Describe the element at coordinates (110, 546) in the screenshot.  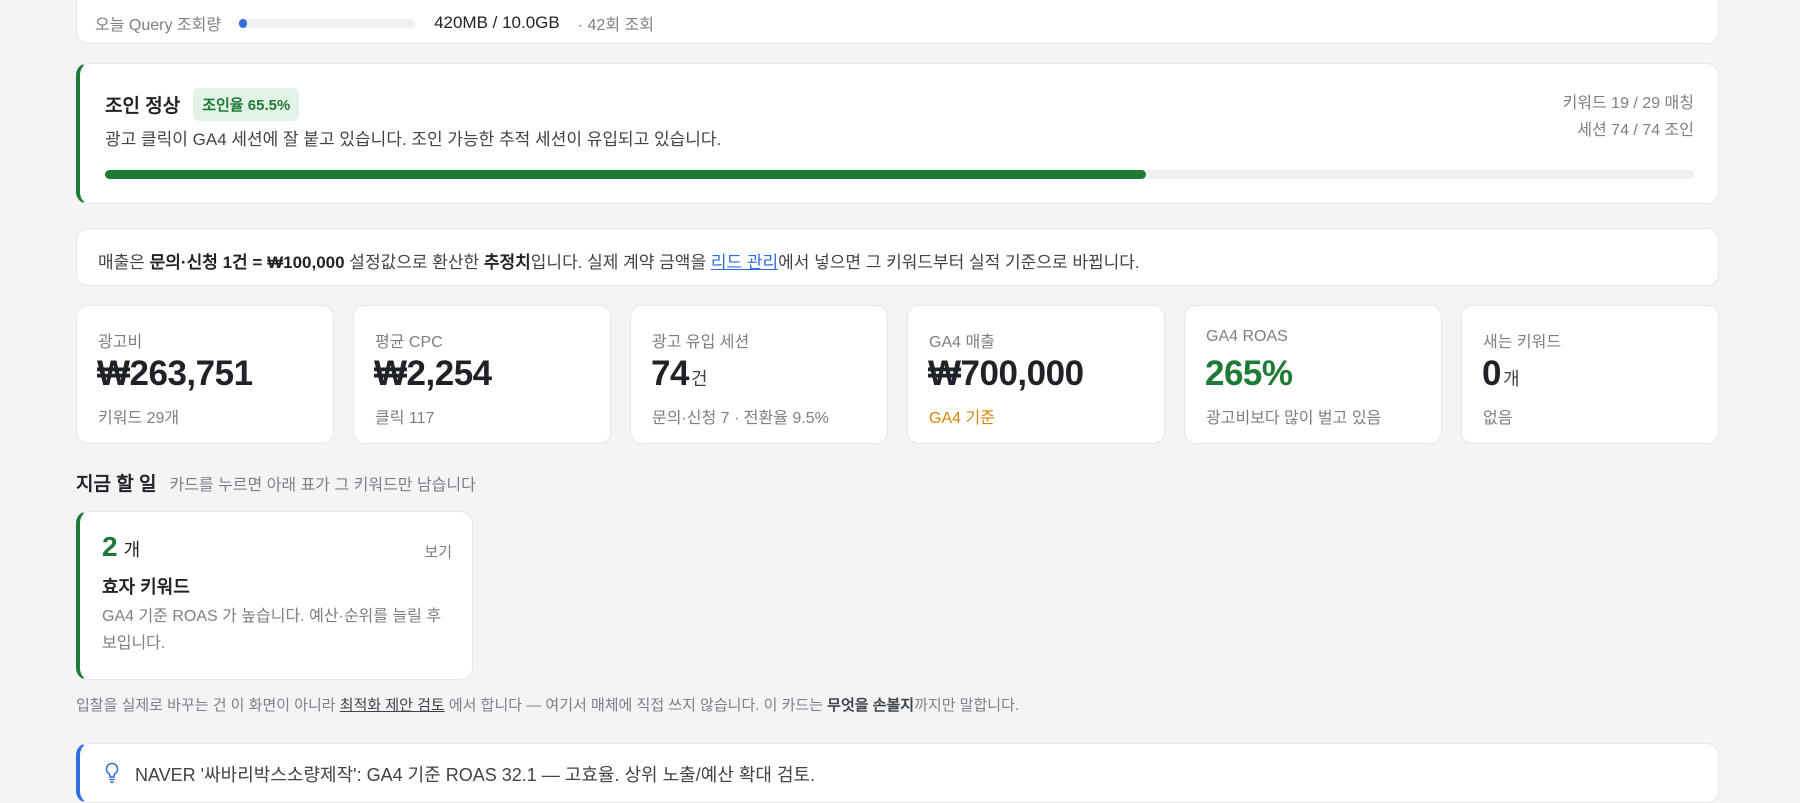
I see `todo-count-number: 2` at that location.